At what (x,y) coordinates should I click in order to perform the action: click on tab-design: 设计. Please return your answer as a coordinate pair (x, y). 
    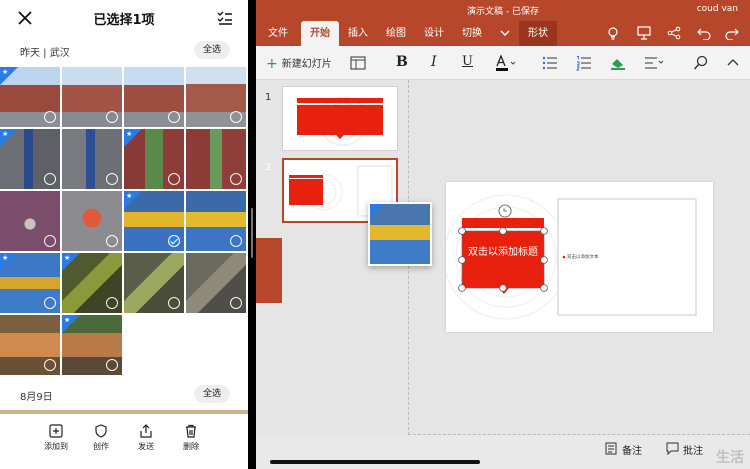
    Looking at the image, I should click on (434, 33).